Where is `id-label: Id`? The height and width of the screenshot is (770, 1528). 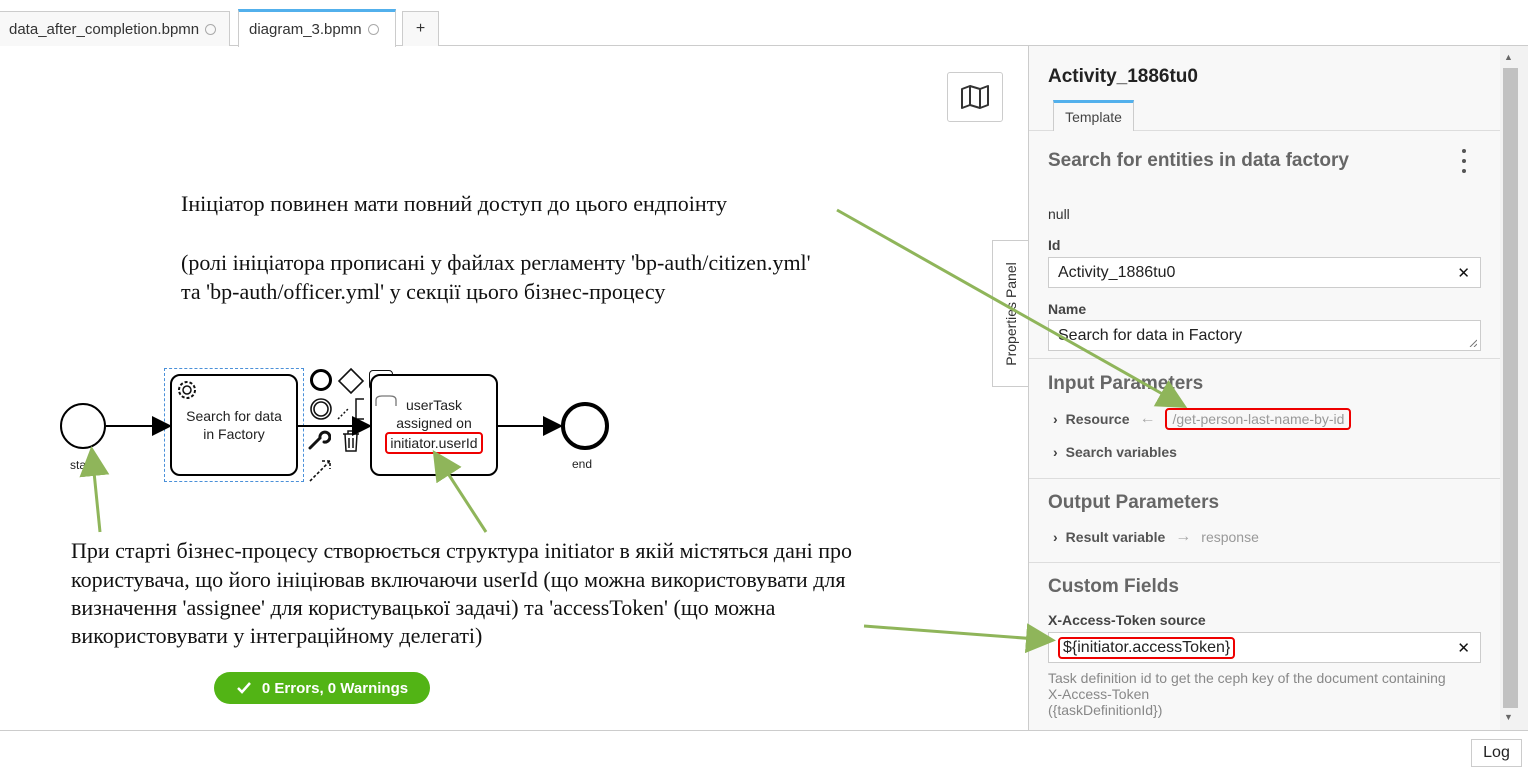 id-label: Id is located at coordinates (1054, 245).